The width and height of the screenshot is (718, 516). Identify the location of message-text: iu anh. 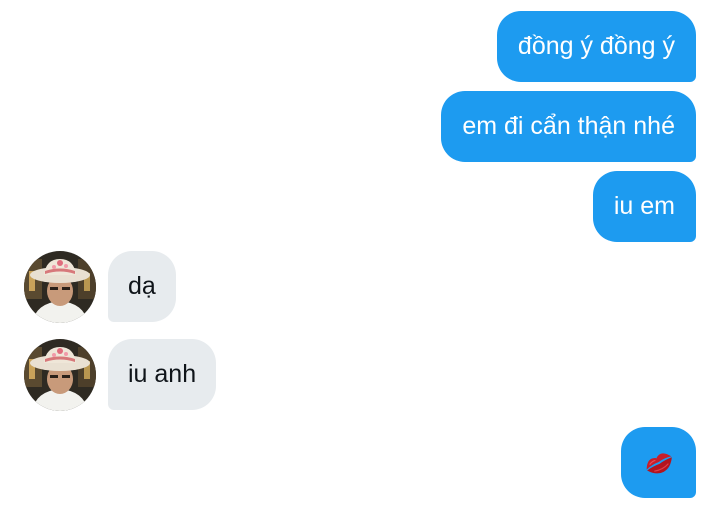
(162, 374).